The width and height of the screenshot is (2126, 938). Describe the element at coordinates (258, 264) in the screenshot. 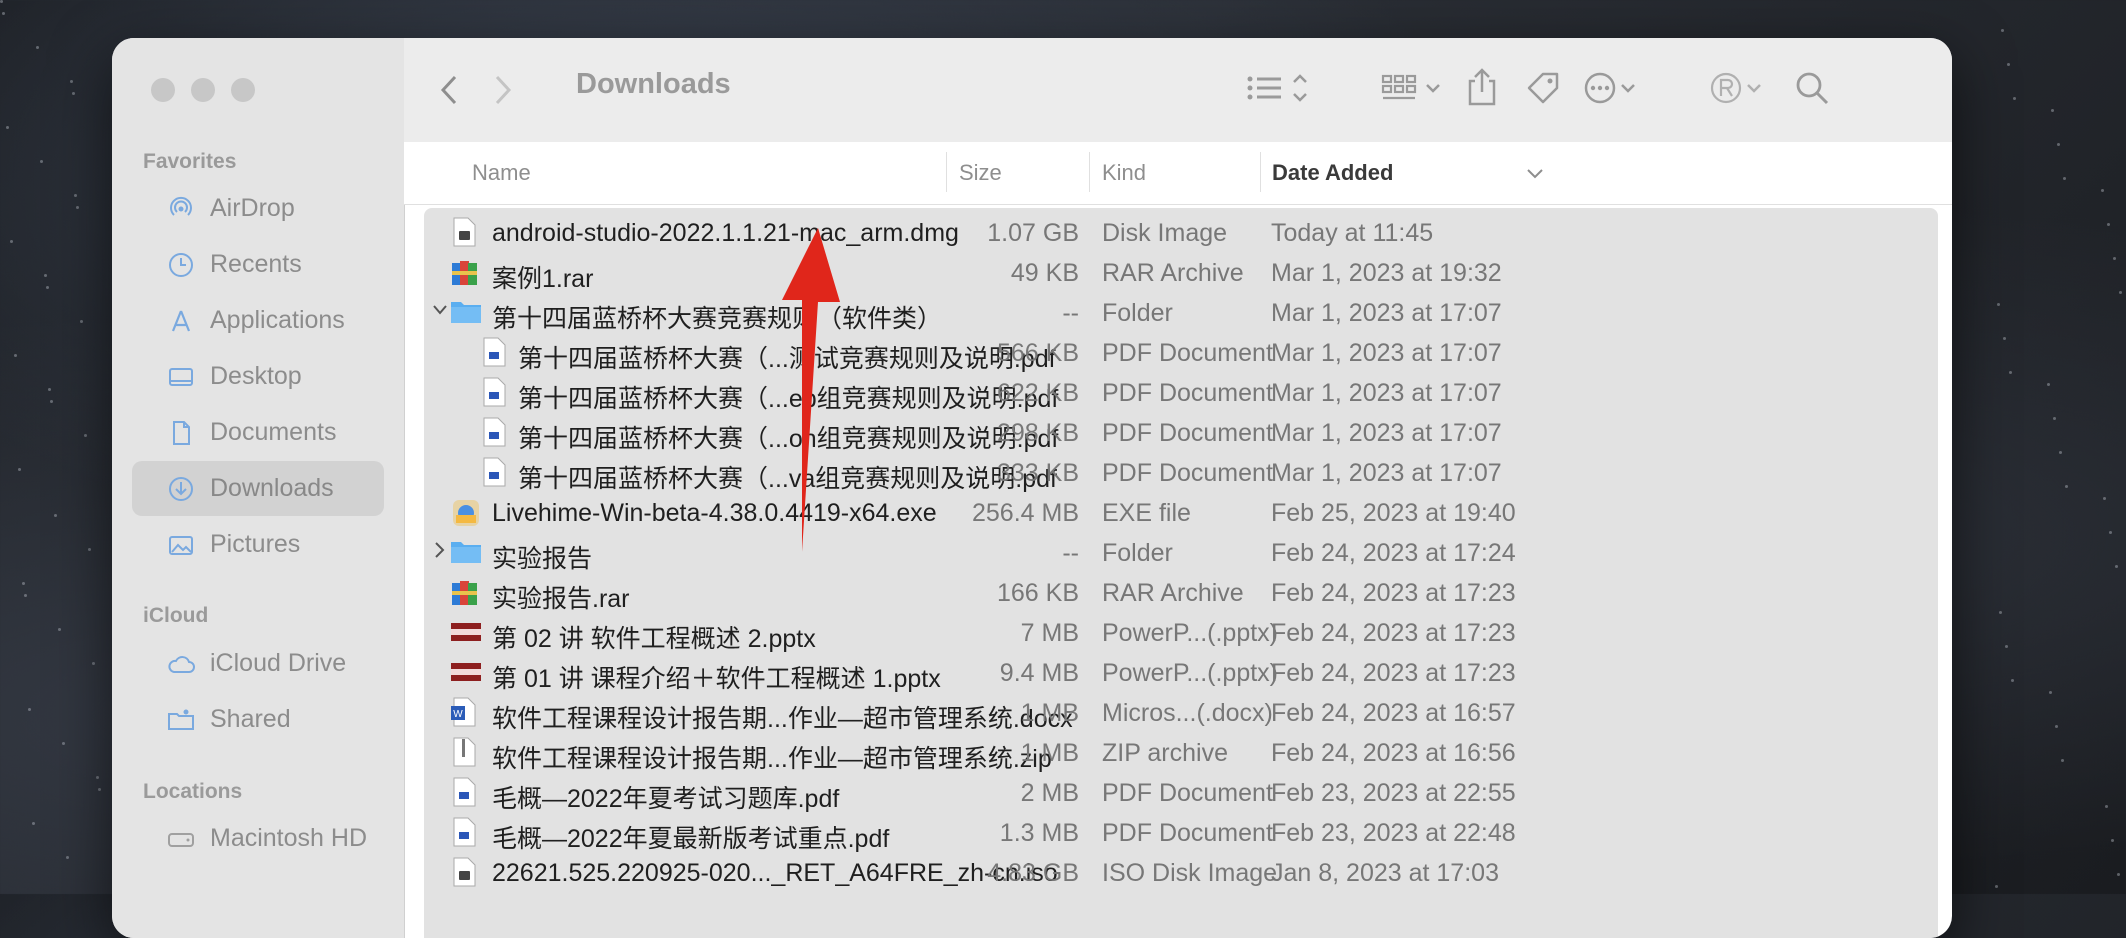

I see `sidebar-item-recents: Recents` at that location.